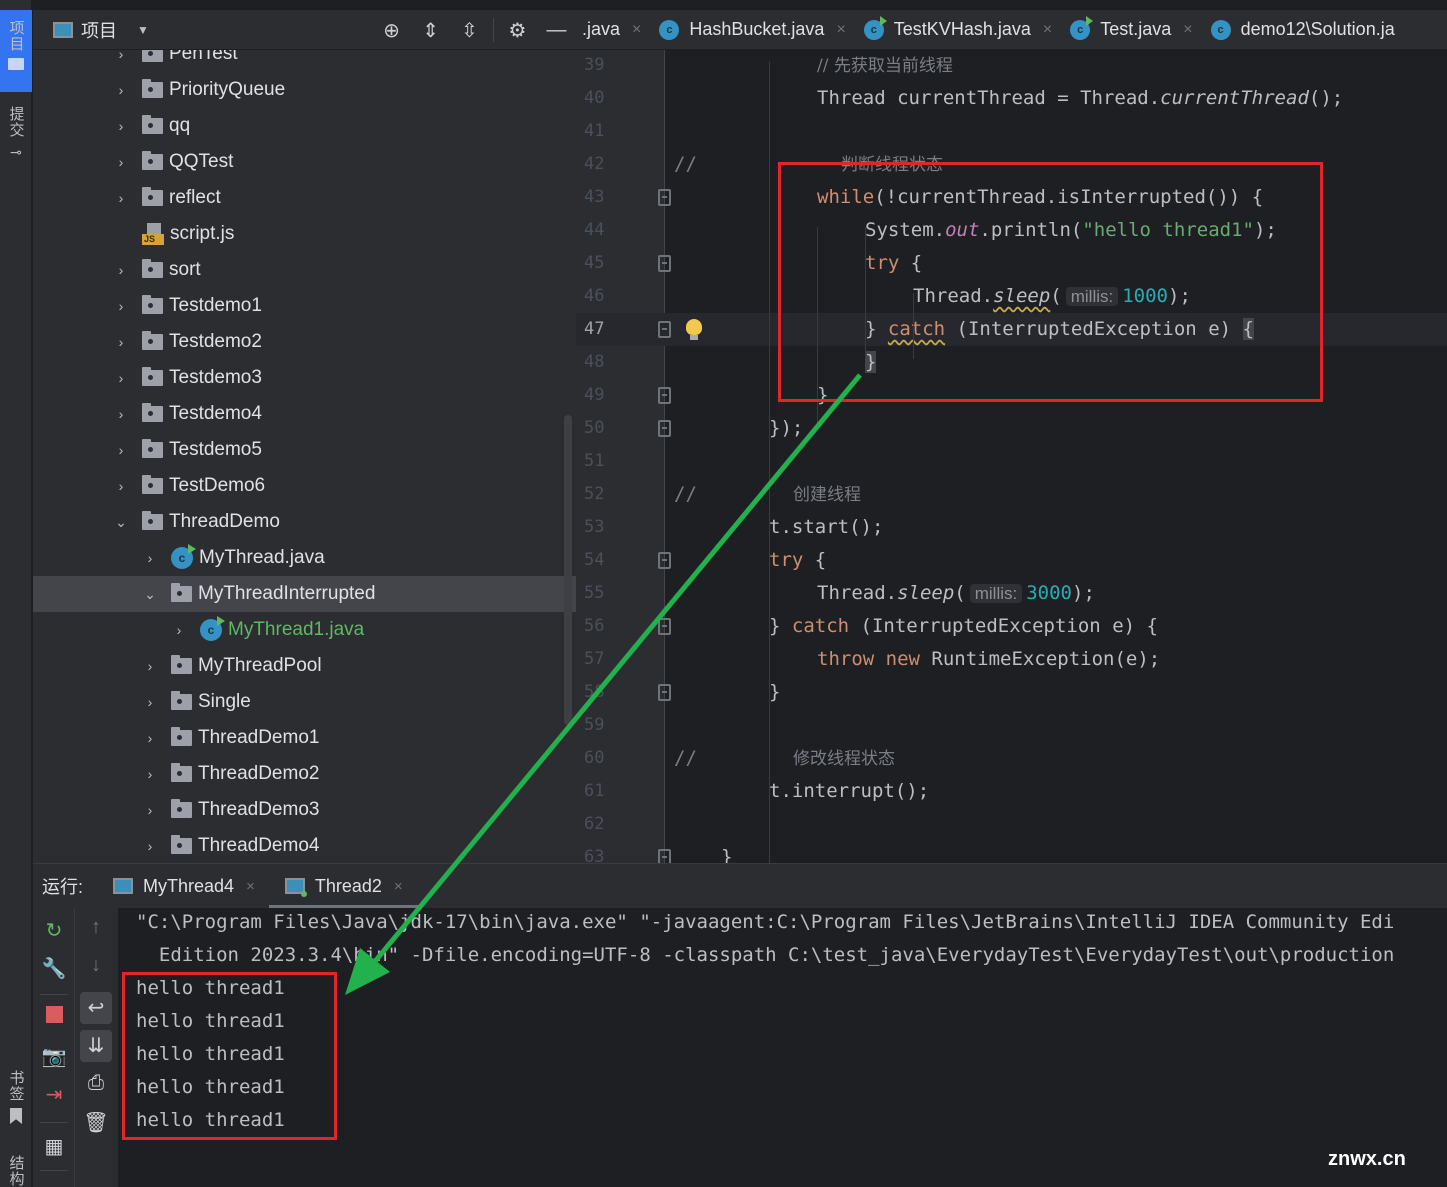 The image size is (1447, 1187). Describe the element at coordinates (604, 296) in the screenshot. I see `line-number: 46` at that location.